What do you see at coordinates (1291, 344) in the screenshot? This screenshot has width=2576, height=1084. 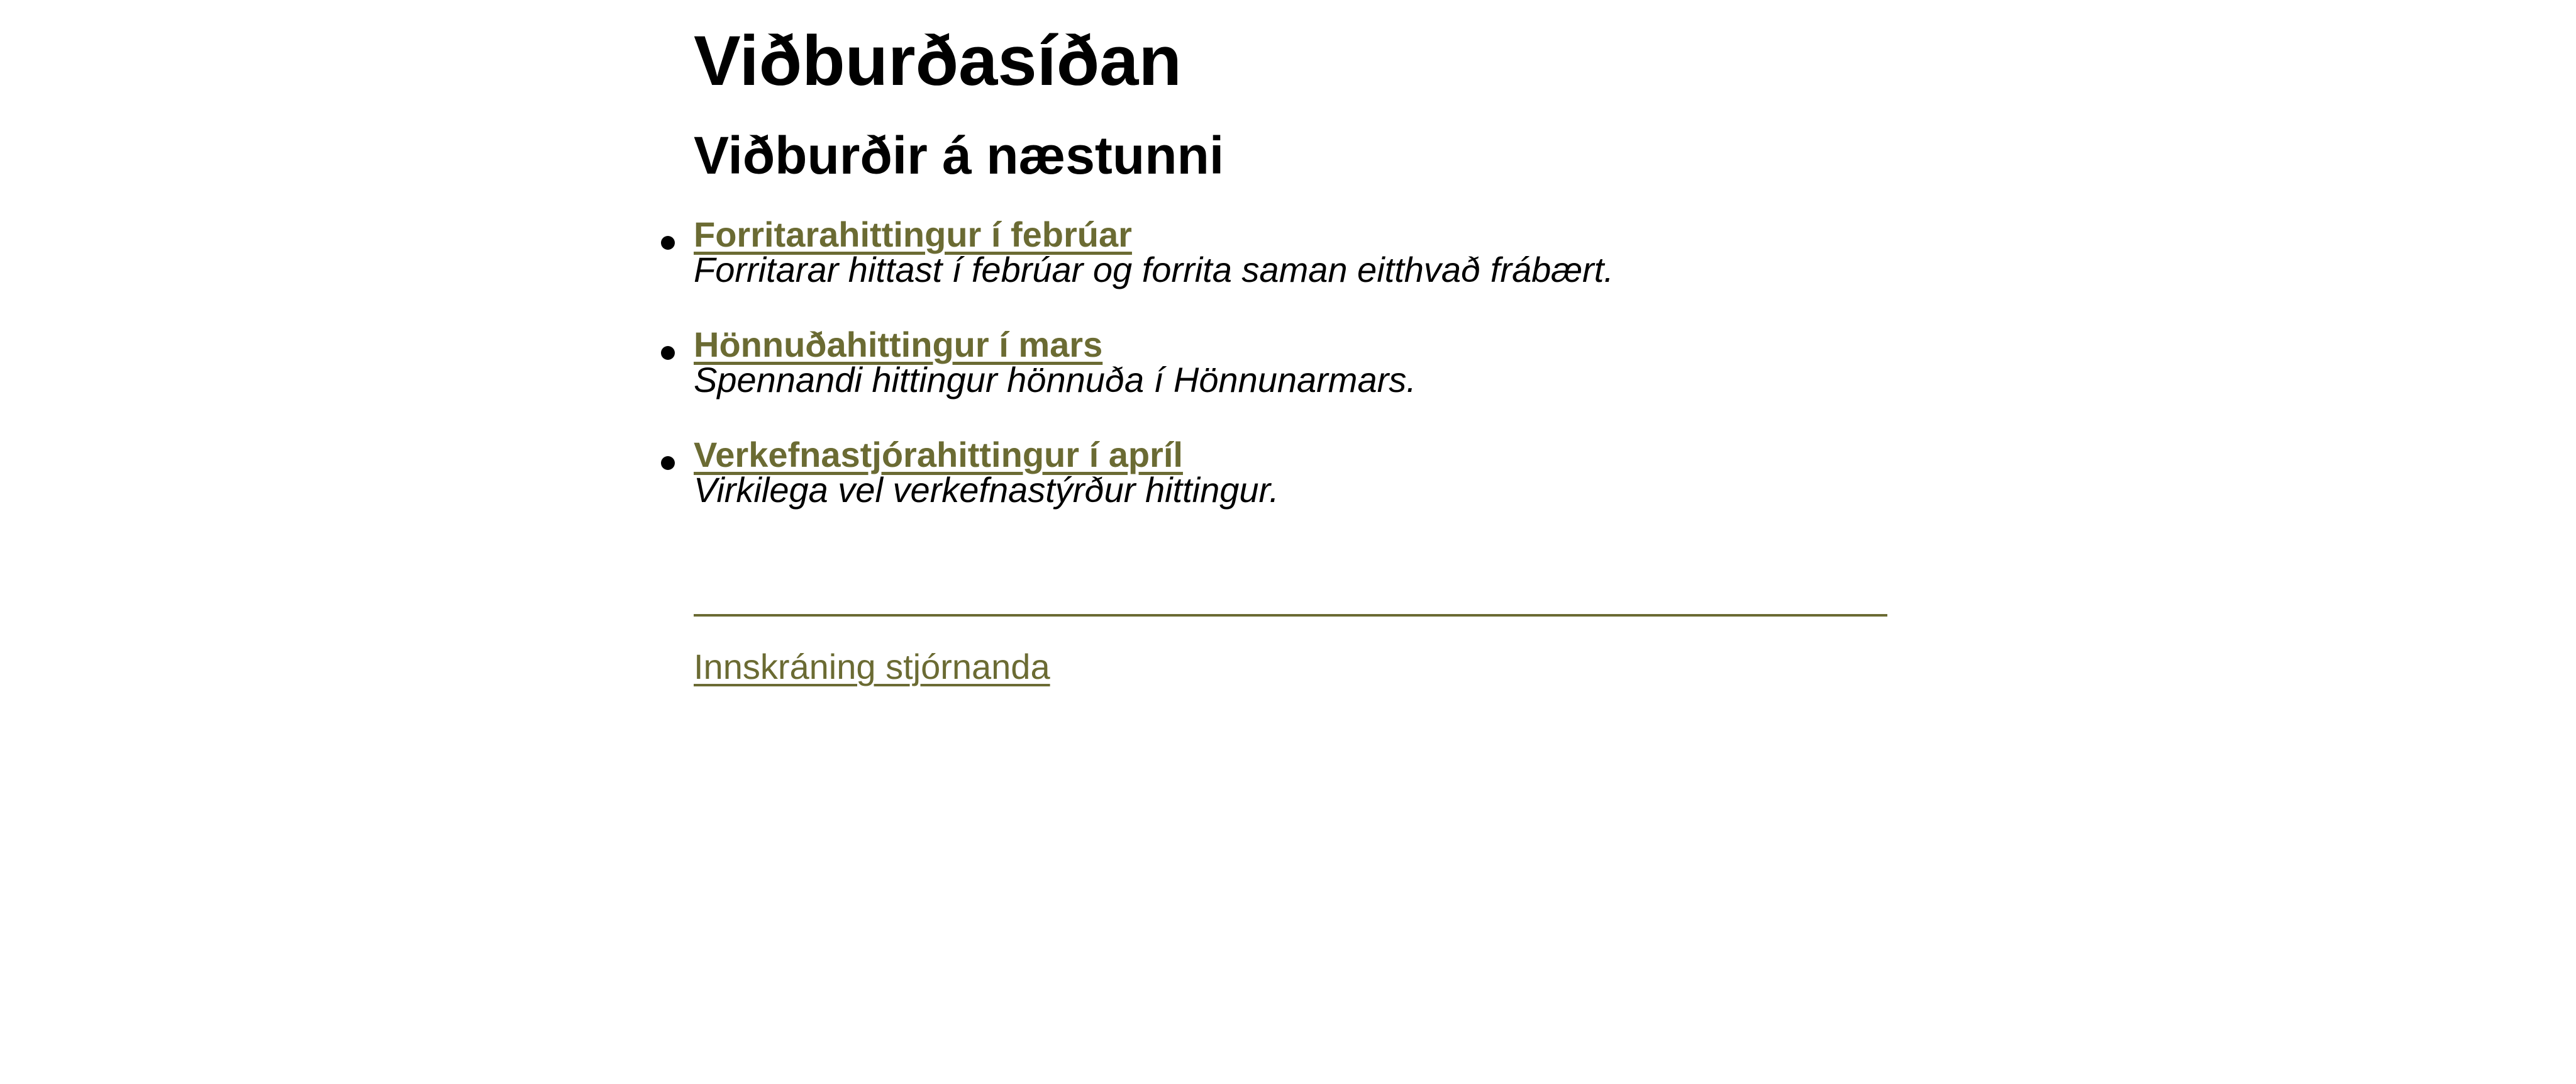 I see `event-link-march: Hönnuðahittingur í mars` at bounding box center [1291, 344].